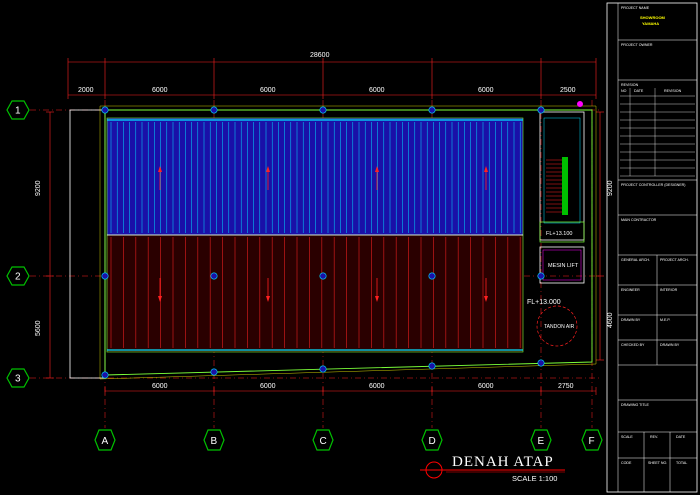 Image resolution: width=700 pixels, height=495 pixels. Describe the element at coordinates (105, 441) in the screenshot. I see `grid-column-label-A: A` at that location.